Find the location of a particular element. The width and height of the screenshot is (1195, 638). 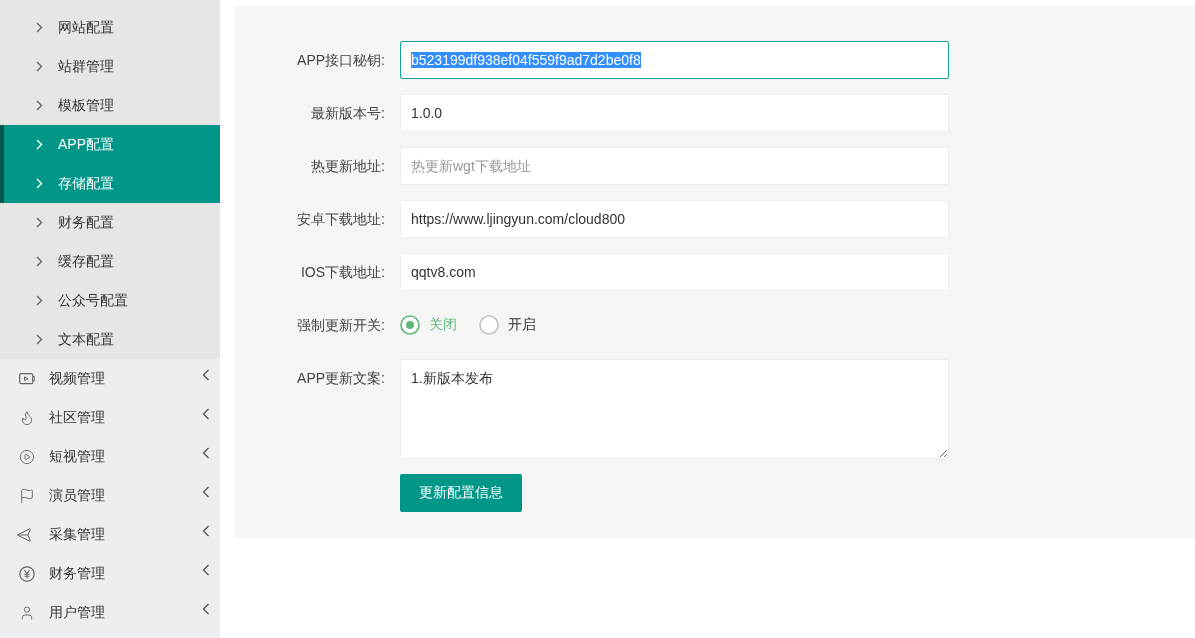

input-field: 1.0.0 is located at coordinates (674, 113).